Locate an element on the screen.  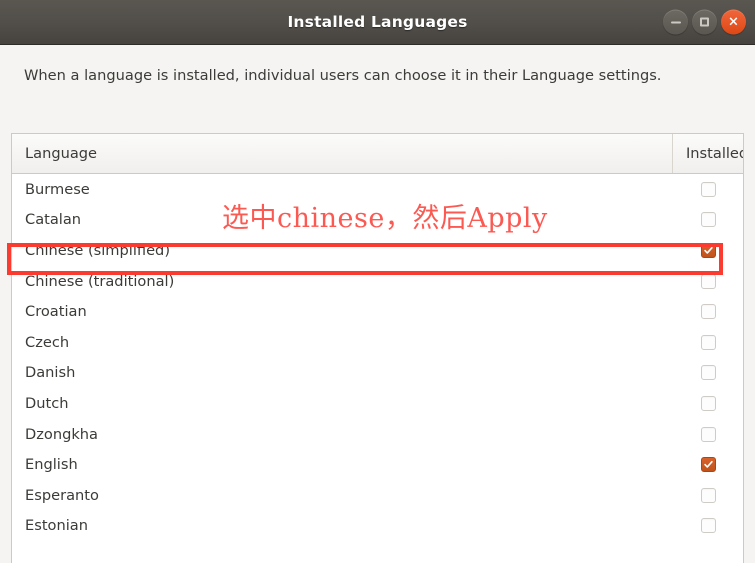
language-name: Estonian is located at coordinates (56, 526).